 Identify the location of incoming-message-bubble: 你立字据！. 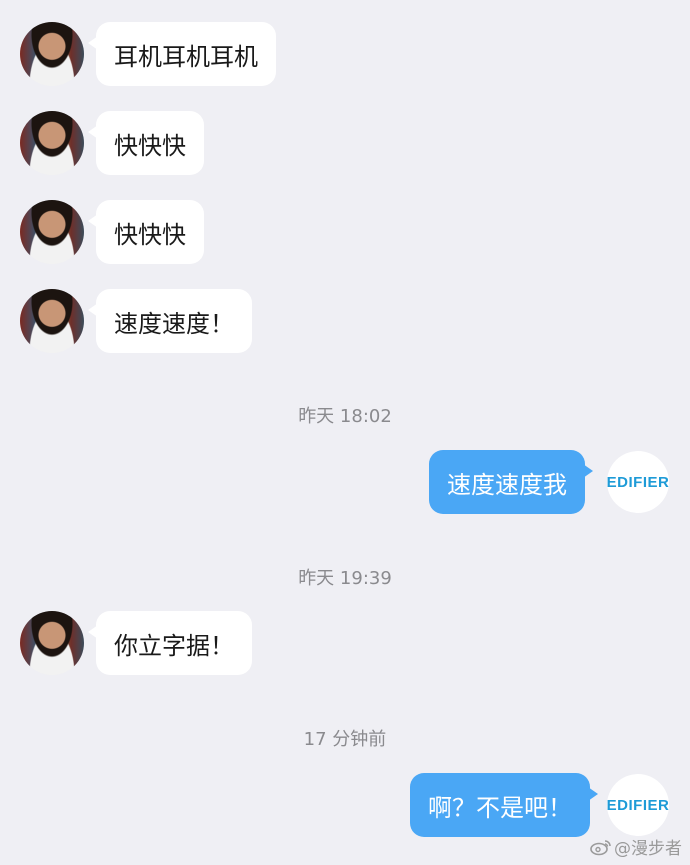
(170, 643).